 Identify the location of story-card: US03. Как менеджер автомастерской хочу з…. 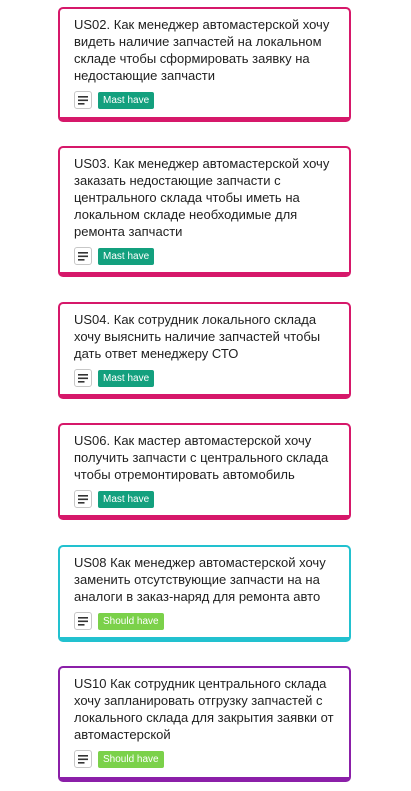
(204, 211).